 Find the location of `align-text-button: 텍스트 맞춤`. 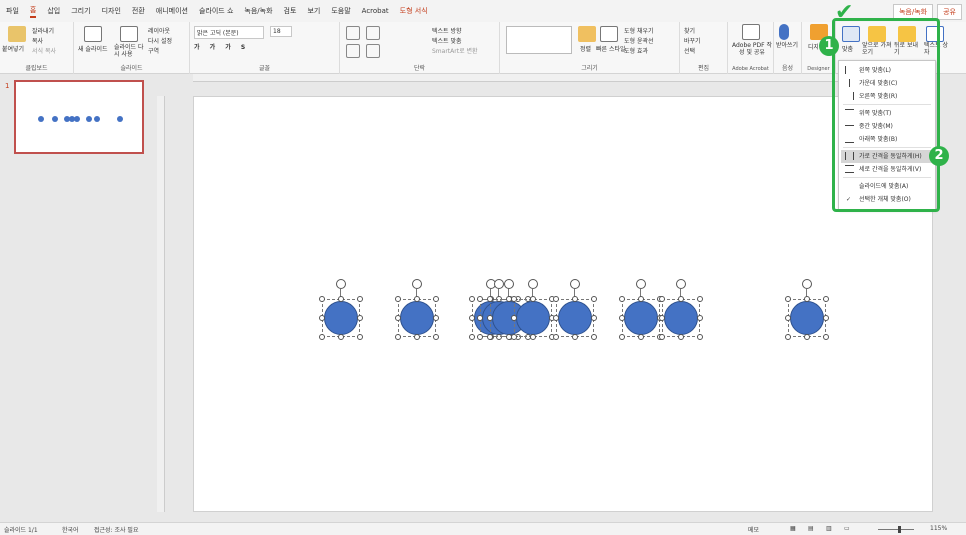

align-text-button: 텍스트 맞춤 is located at coordinates (447, 40).